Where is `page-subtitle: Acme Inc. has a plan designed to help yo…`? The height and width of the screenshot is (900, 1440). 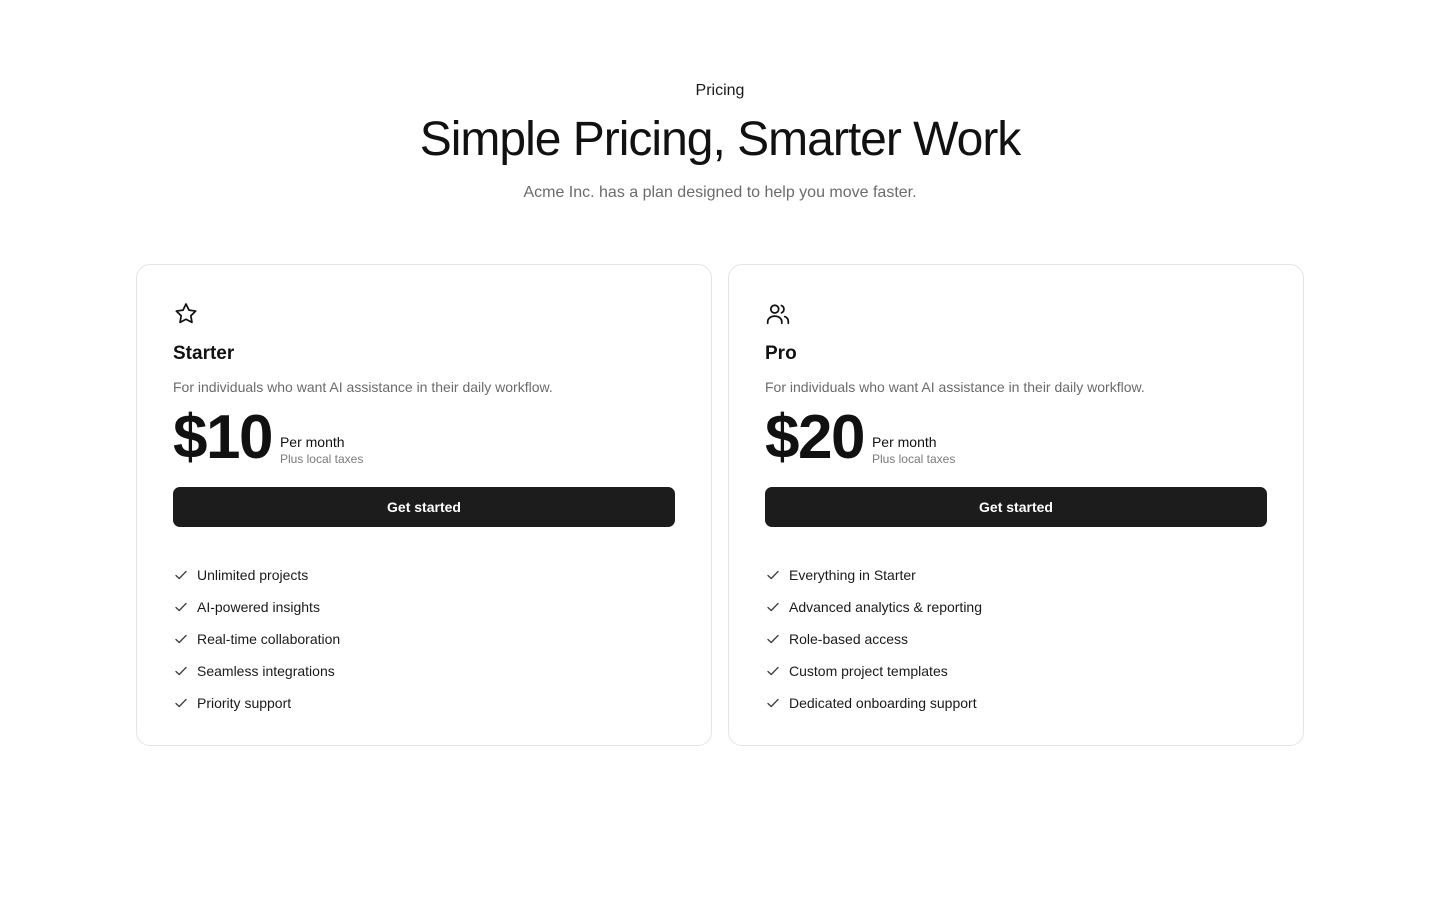 page-subtitle: Acme Inc. has a plan designed to help yo… is located at coordinates (720, 192).